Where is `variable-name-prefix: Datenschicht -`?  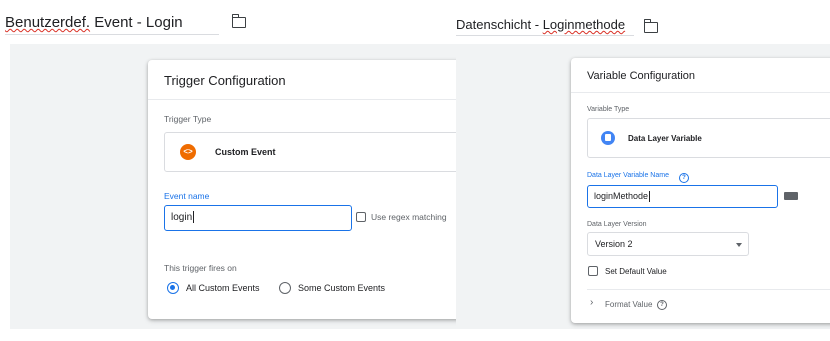 variable-name-prefix: Datenschicht - is located at coordinates (499, 24).